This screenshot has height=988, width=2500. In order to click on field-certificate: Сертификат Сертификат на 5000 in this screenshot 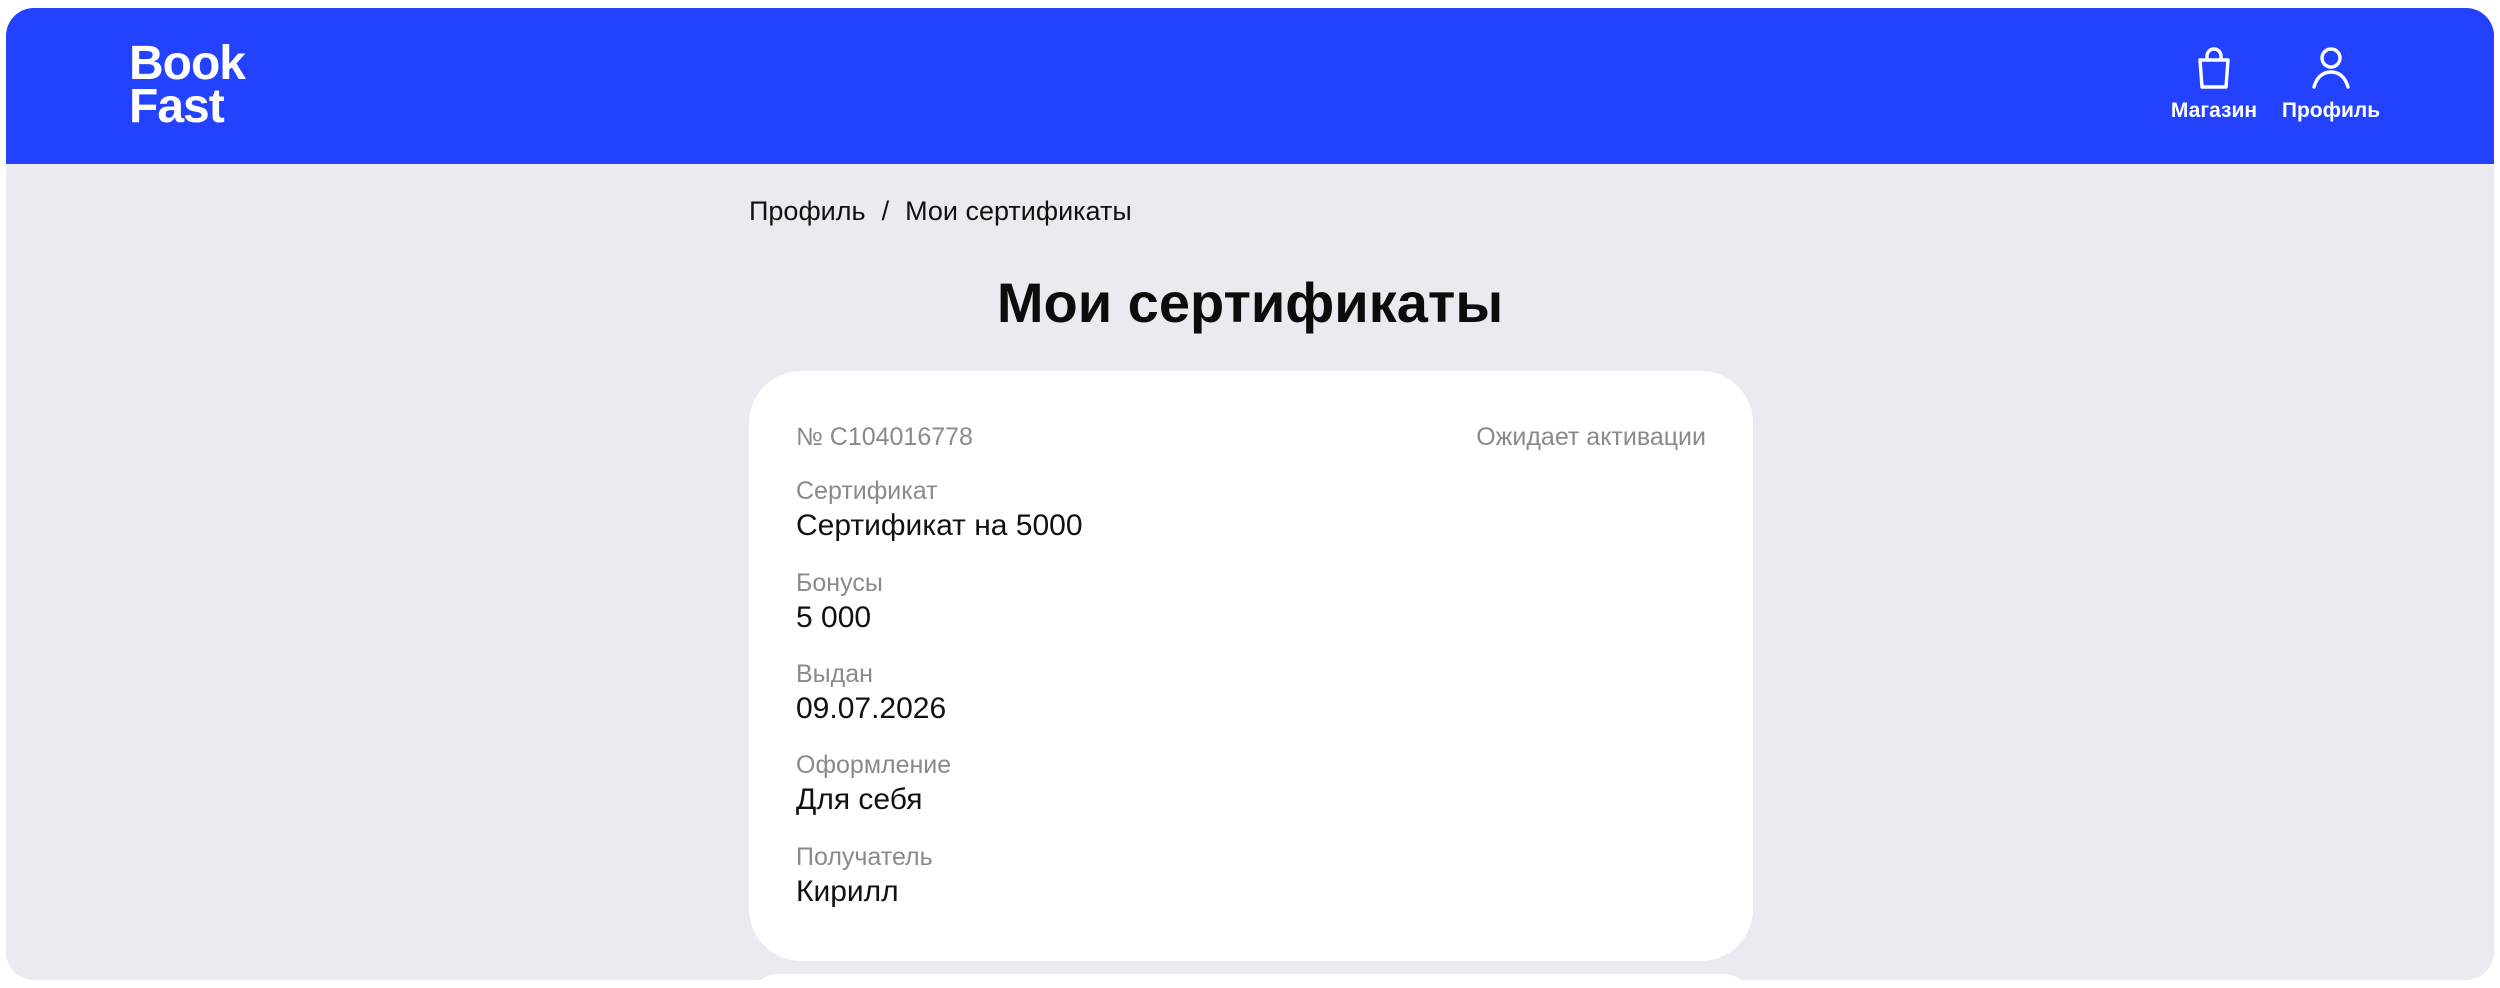, I will do `click(939, 510)`.